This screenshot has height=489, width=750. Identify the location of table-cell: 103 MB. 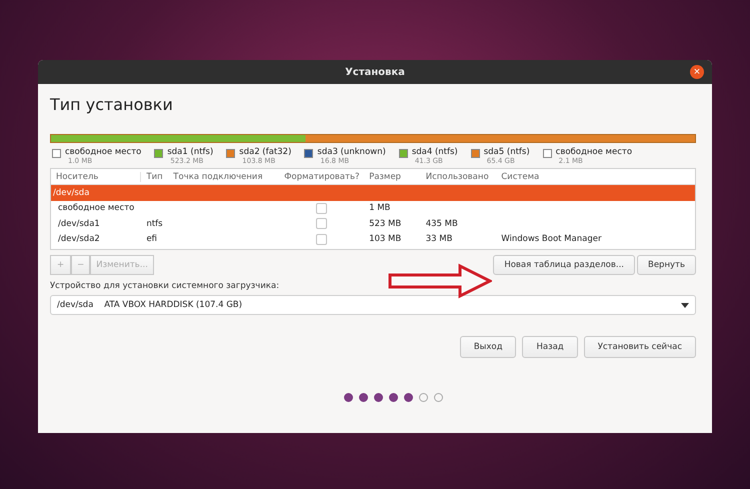
(385, 239).